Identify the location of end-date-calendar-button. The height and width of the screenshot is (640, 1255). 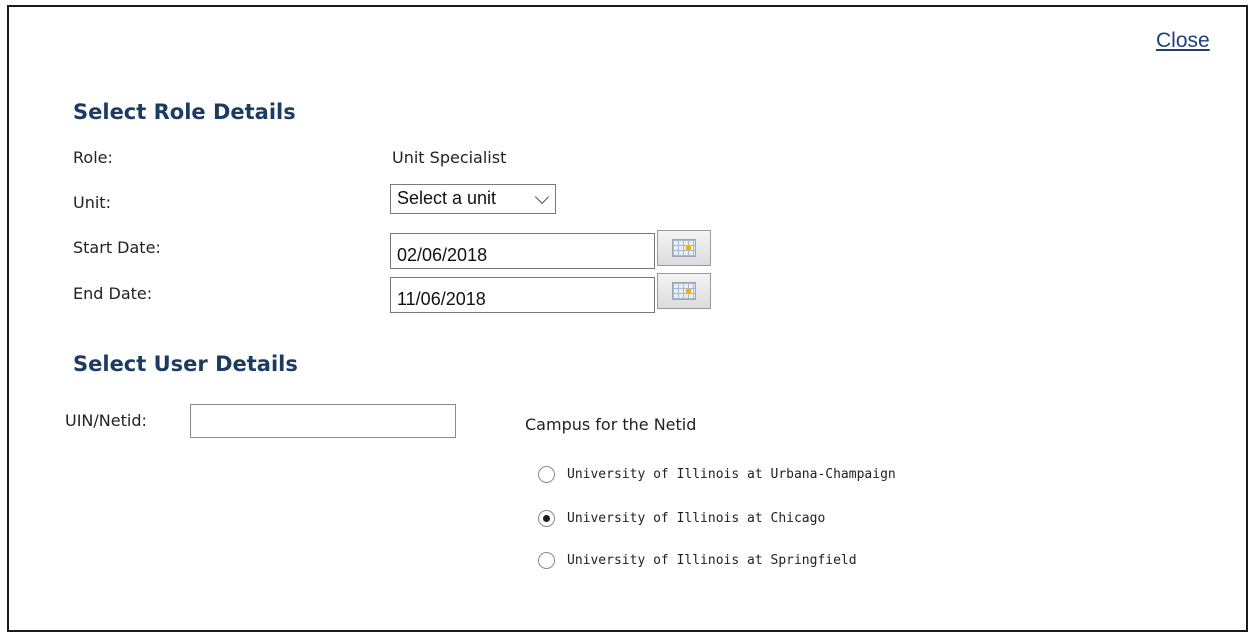
(684, 291).